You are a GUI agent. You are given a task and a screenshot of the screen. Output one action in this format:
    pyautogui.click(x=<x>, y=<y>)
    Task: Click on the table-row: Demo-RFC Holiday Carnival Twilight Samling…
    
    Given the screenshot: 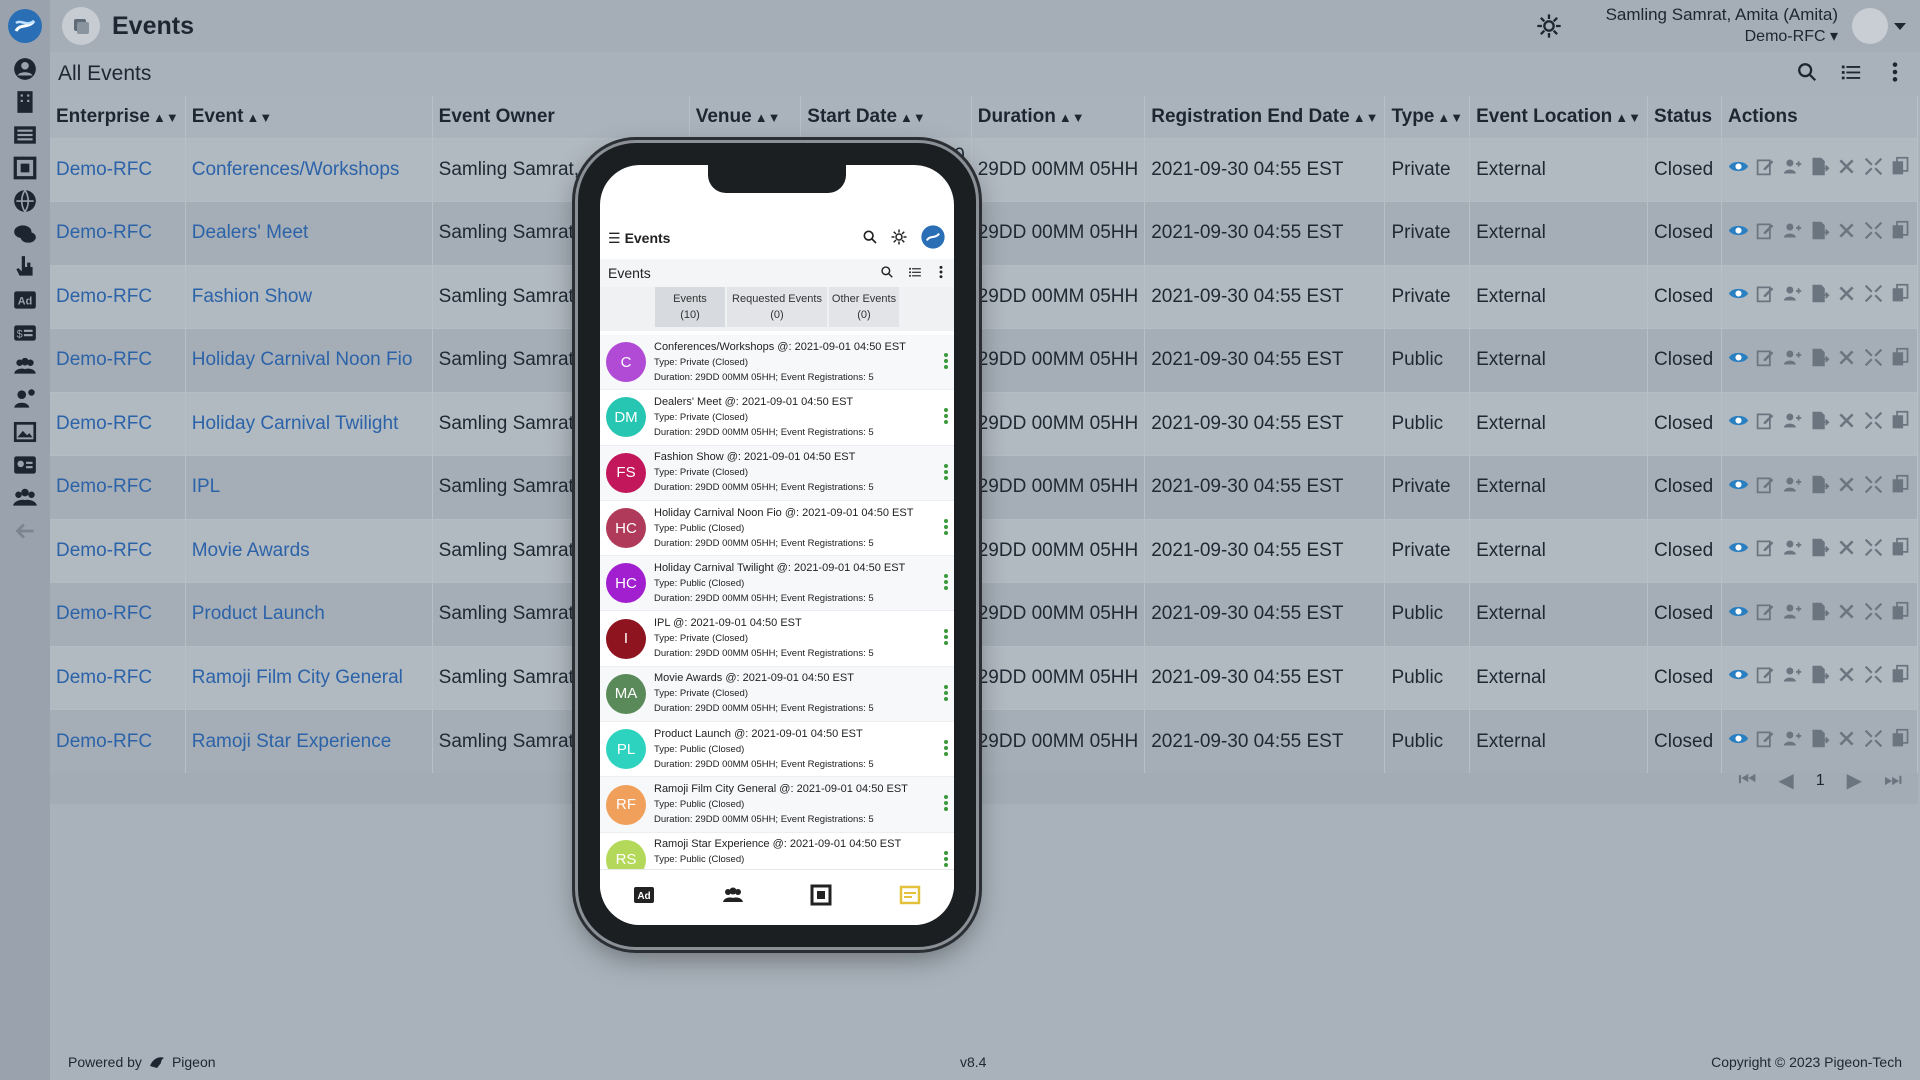 What is the action you would take?
    pyautogui.click(x=984, y=423)
    